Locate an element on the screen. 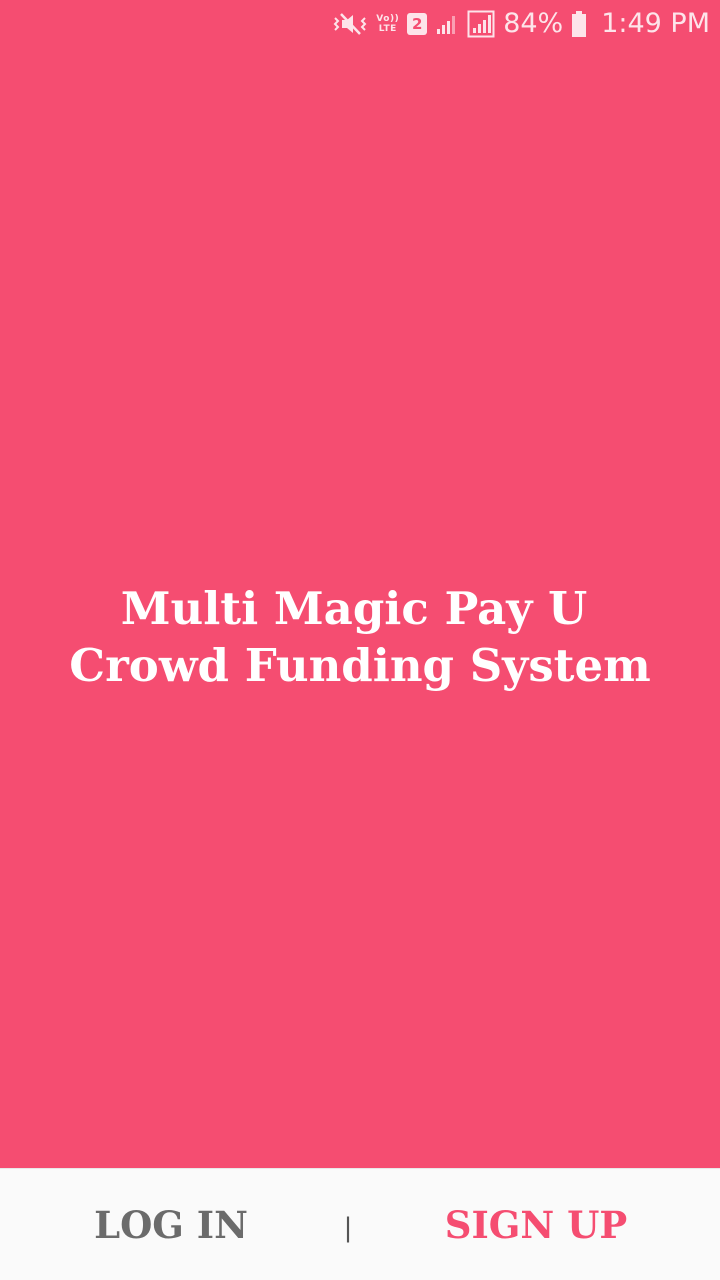 This screenshot has height=1280, width=720. volte-bottom-label: LTE is located at coordinates (387, 29).